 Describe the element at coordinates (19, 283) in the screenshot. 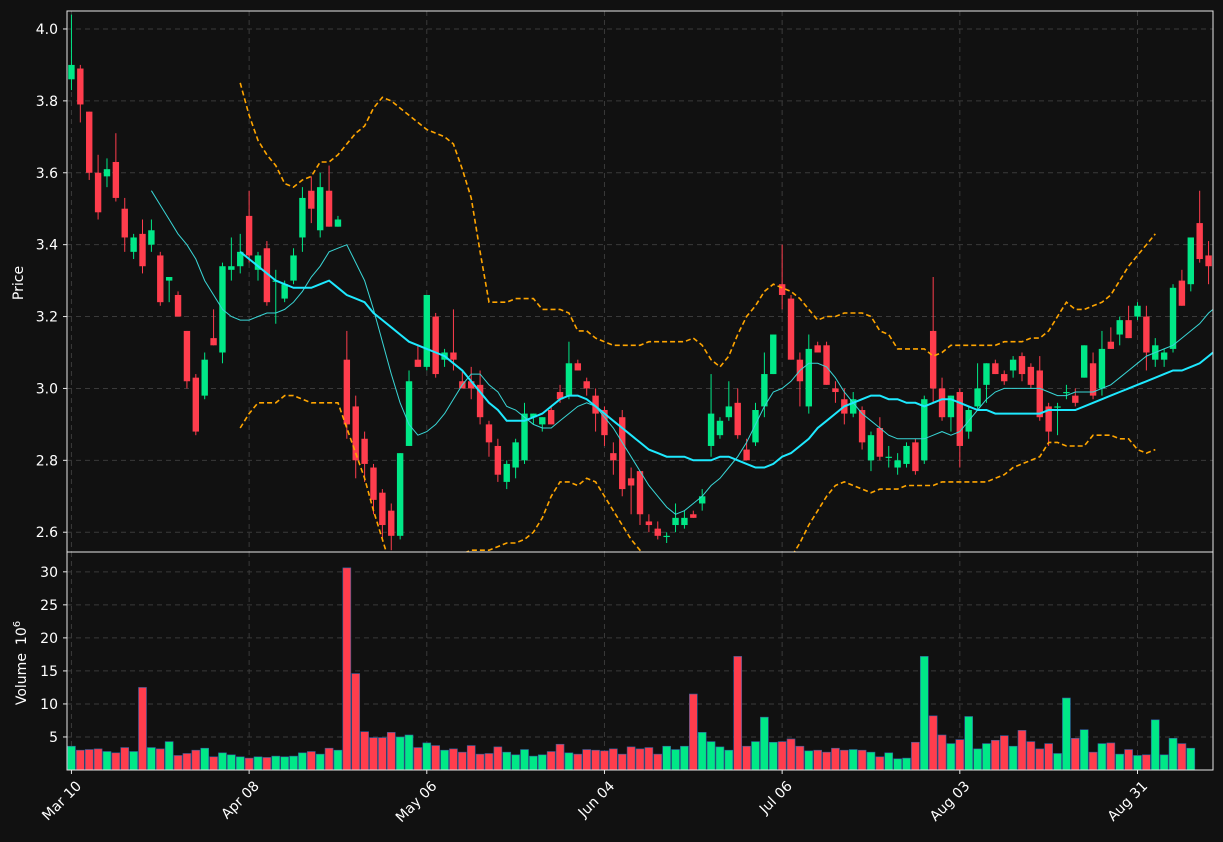

I see `price-axis-label: Price` at that location.